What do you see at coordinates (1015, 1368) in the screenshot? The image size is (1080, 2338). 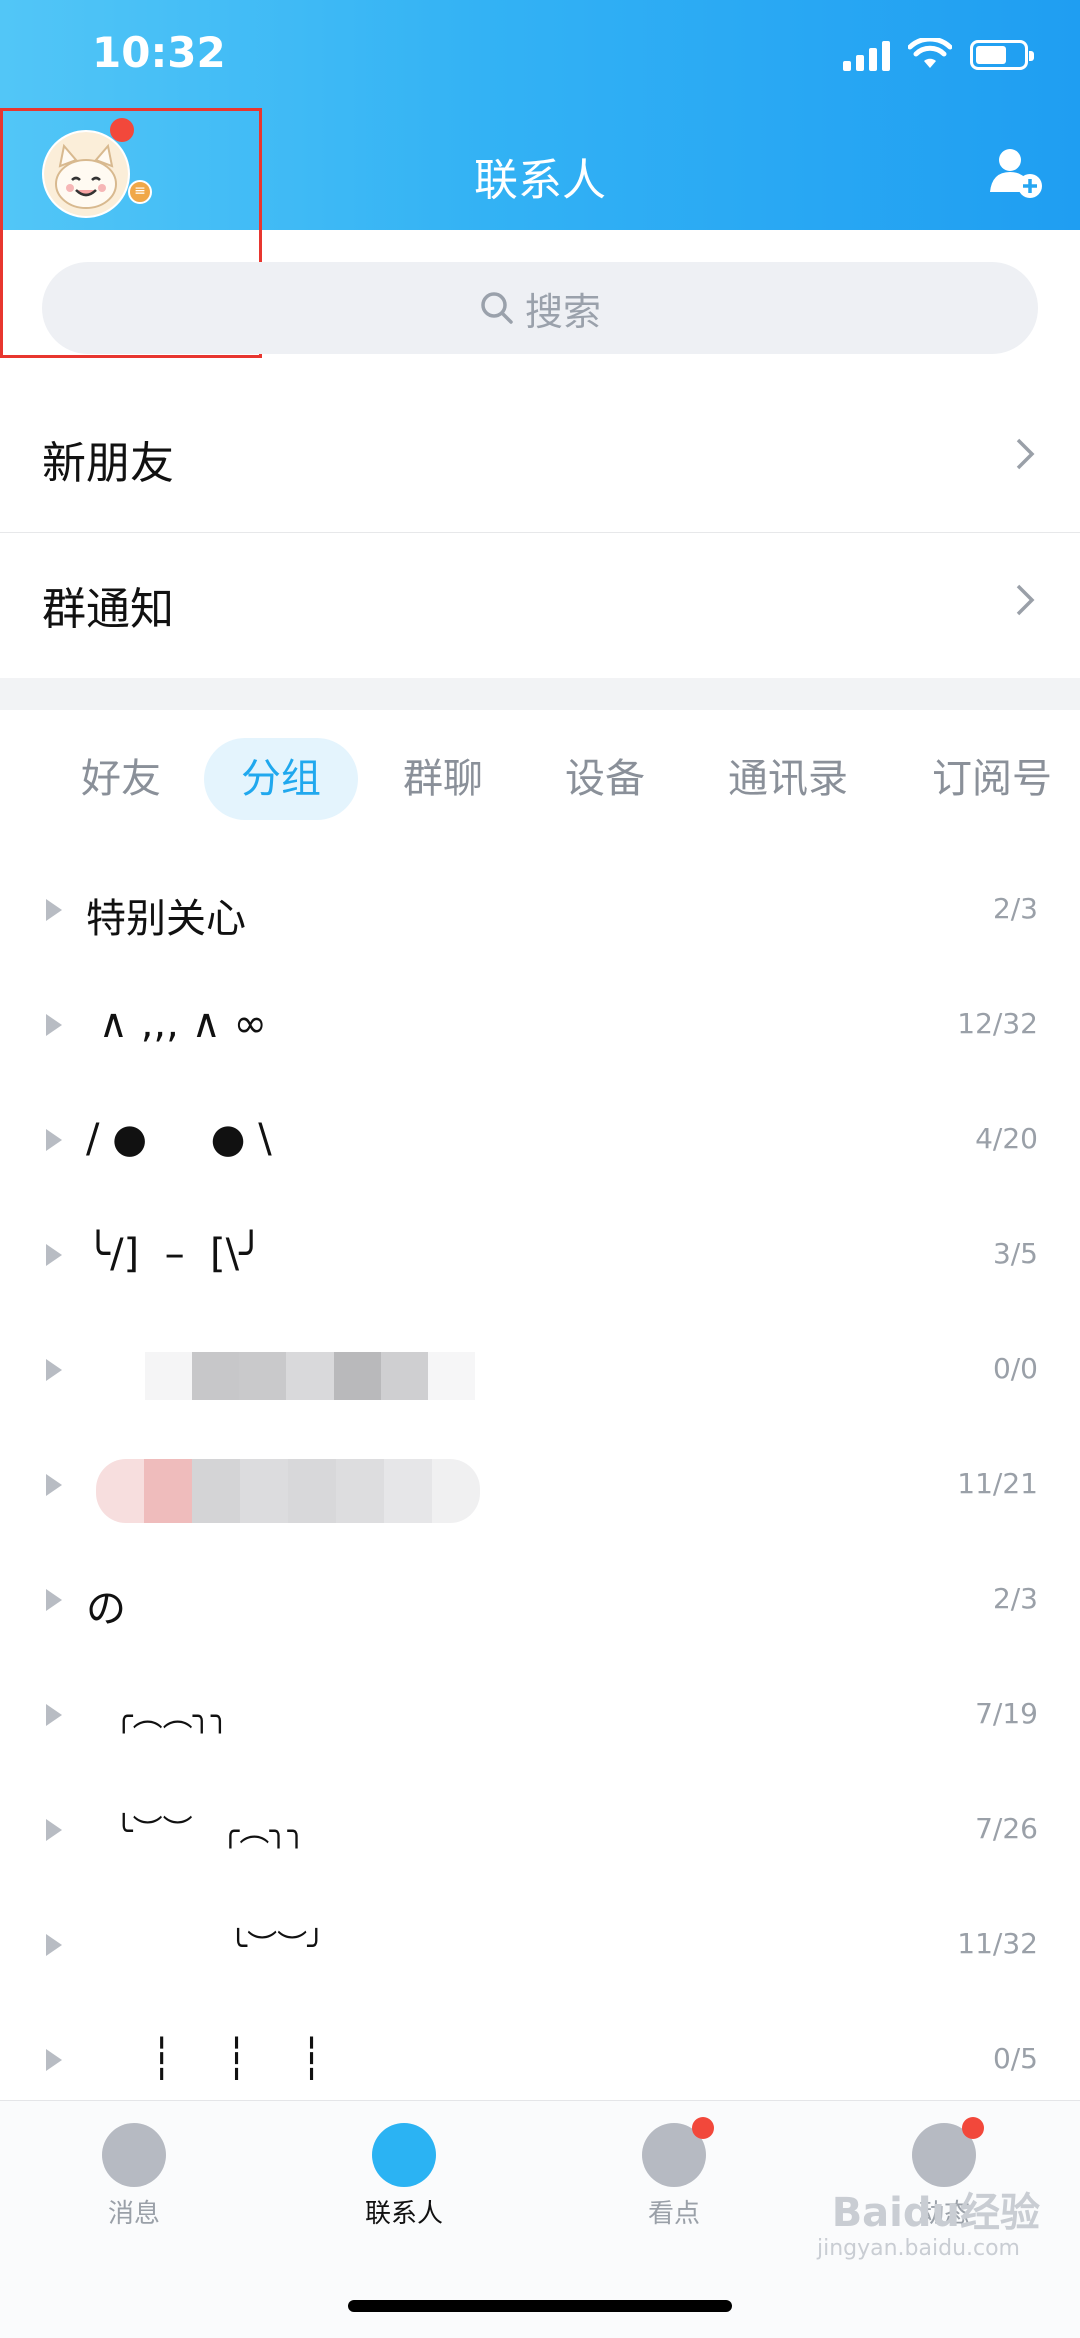 I see `group-count: 0/0` at bounding box center [1015, 1368].